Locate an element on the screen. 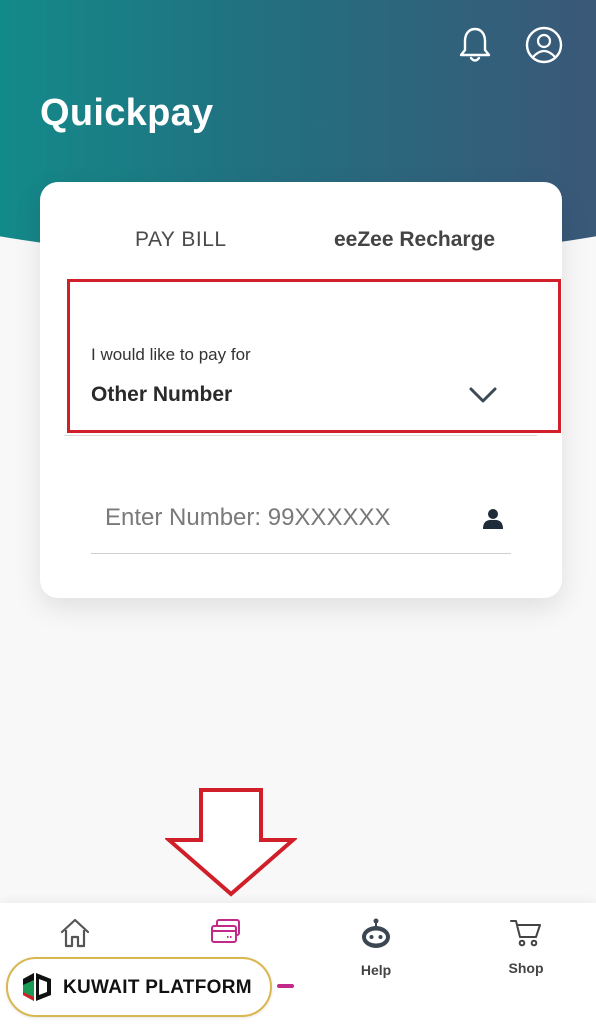 Image resolution: width=596 pixels, height=1024 pixels. bell-icon is located at coordinates (475, 44).